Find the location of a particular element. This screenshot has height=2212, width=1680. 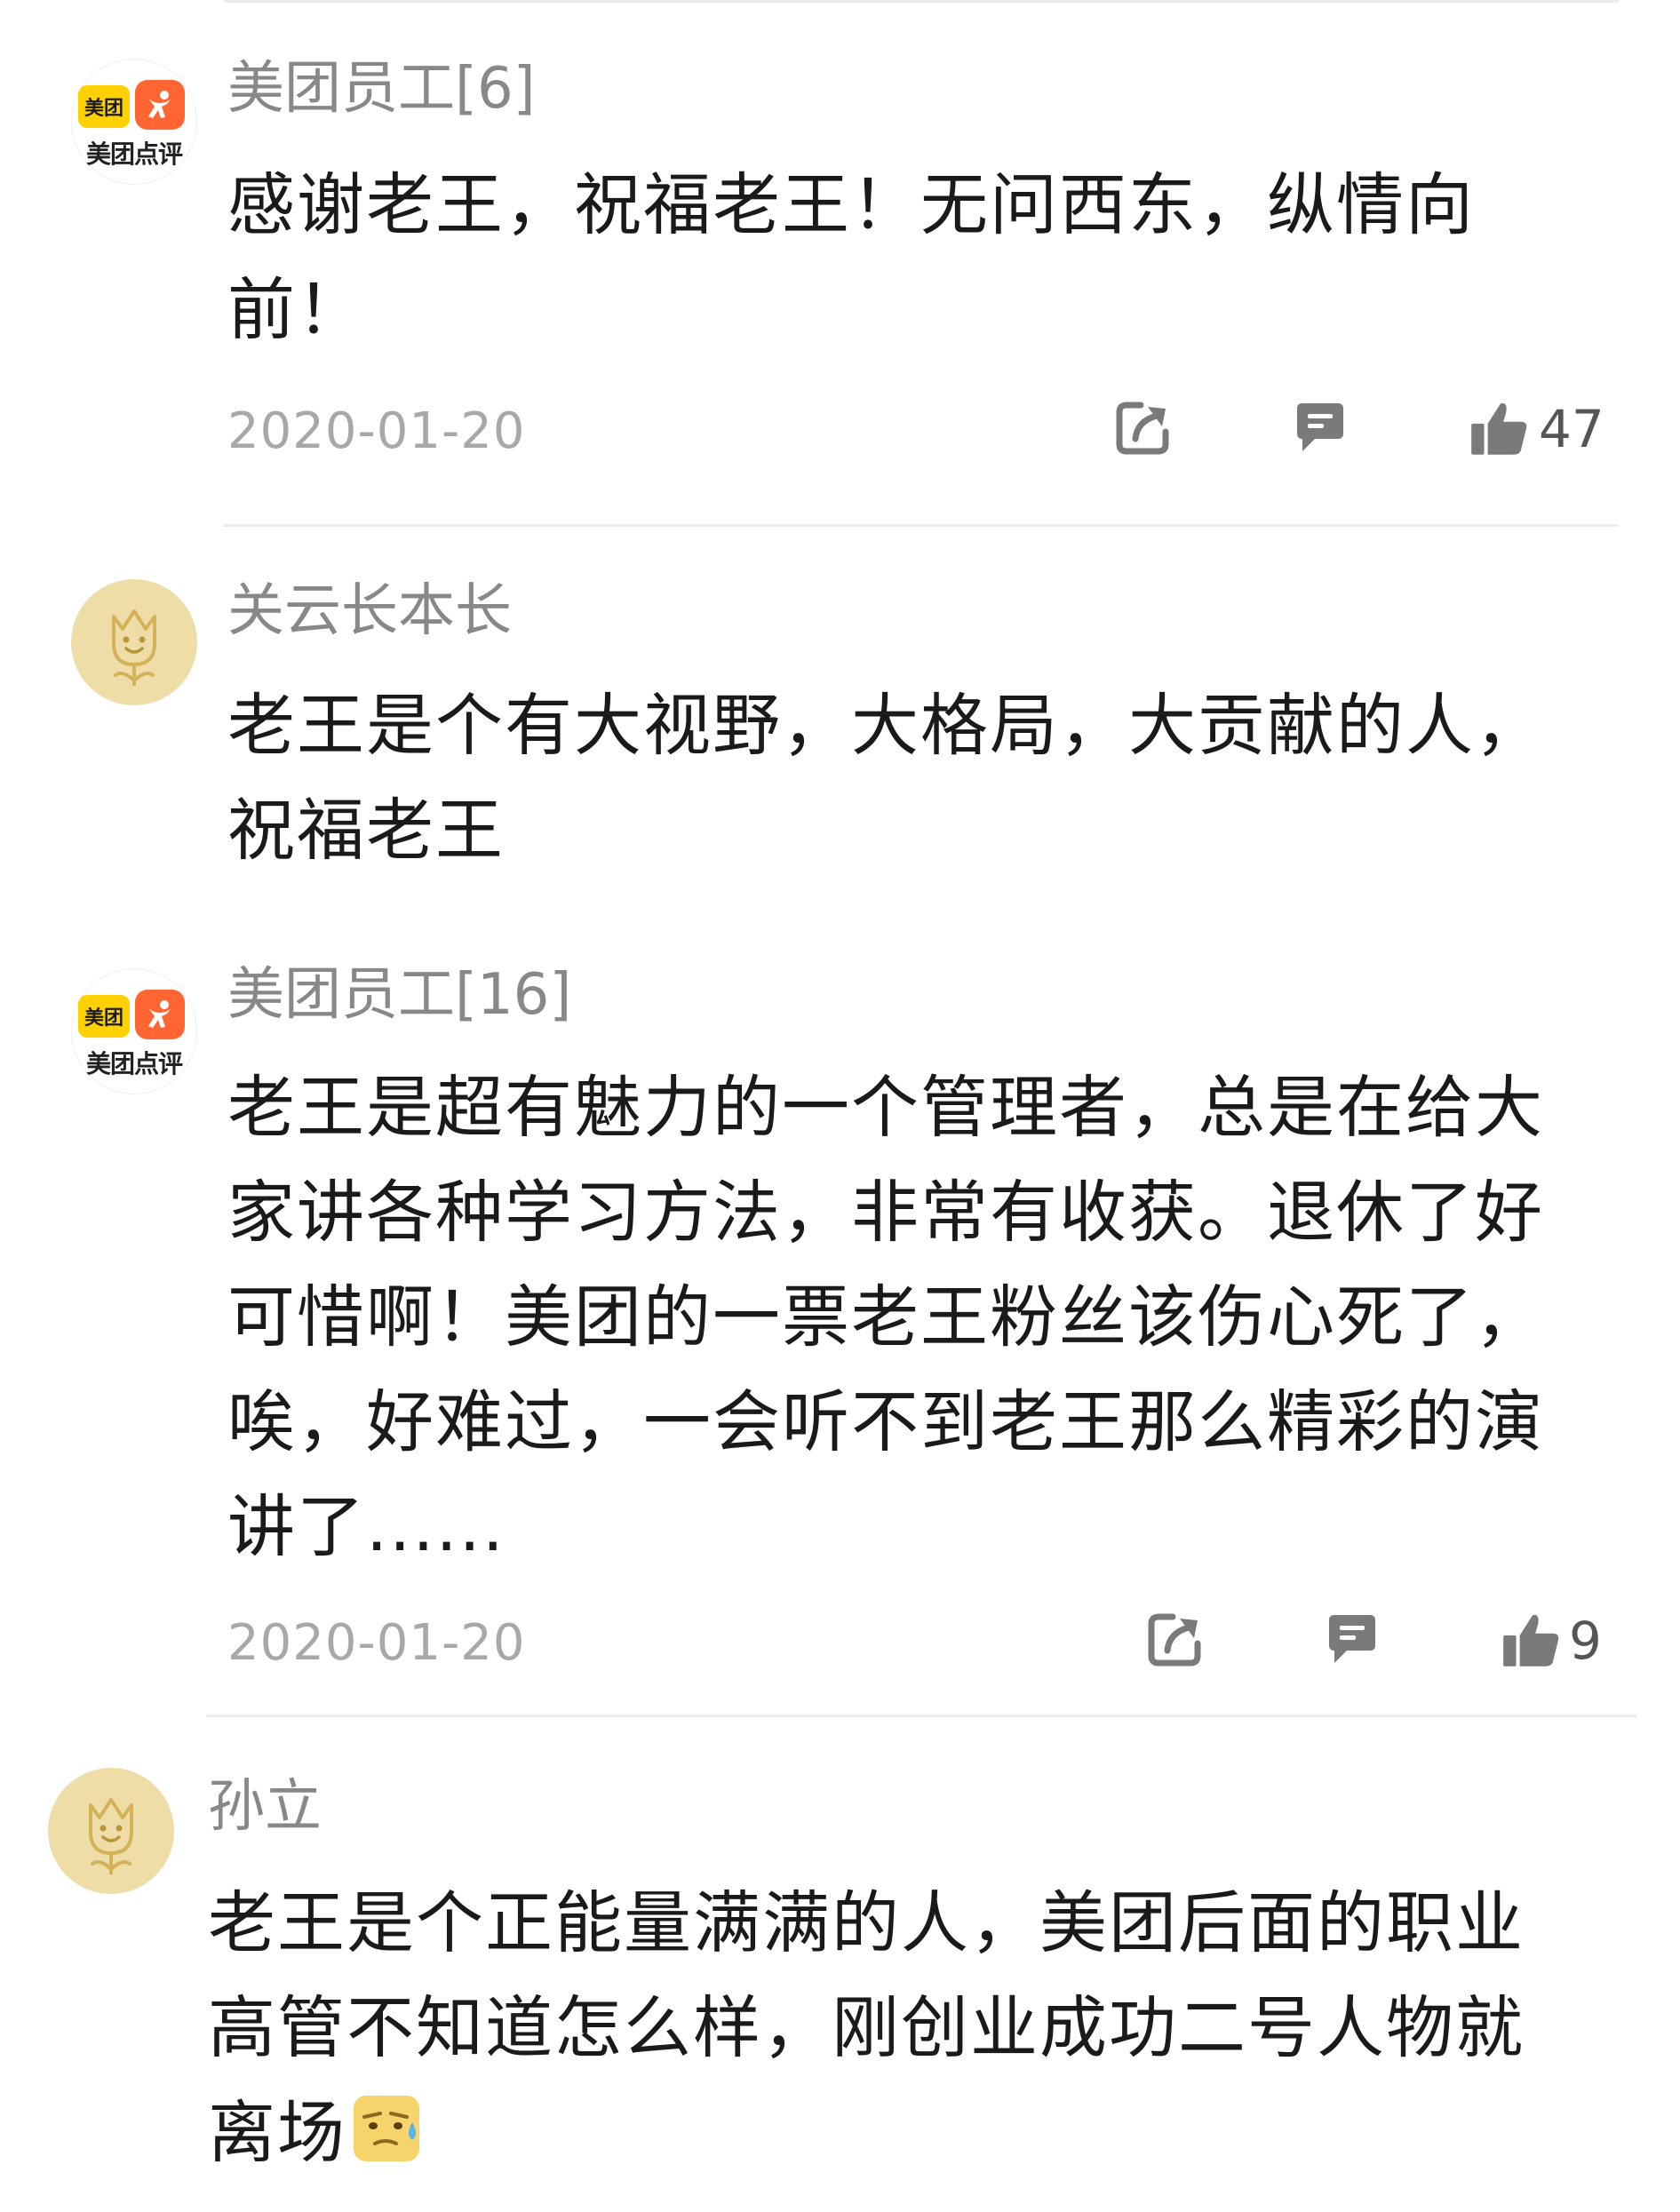

comment-line: 家讲各种学习方法，非常有收获。退休了好 is located at coordinates (885, 1213).